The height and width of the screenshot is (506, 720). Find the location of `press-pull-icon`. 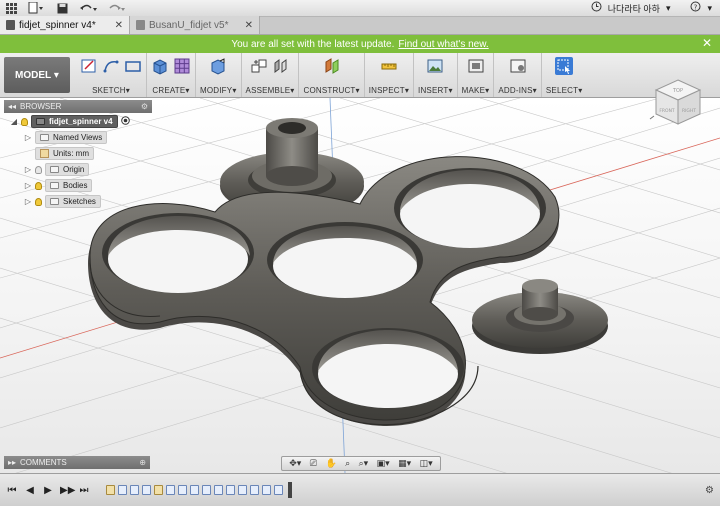

press-pull-icon is located at coordinates (218, 66).